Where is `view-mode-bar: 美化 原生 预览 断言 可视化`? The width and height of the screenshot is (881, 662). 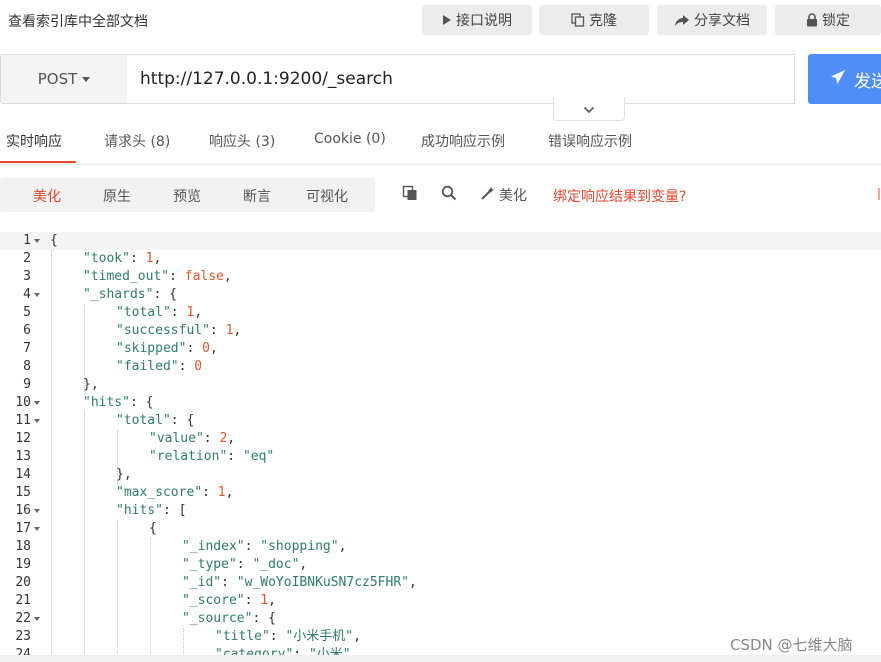
view-mode-bar: 美化 原生 预览 断言 可视化 is located at coordinates (187, 195).